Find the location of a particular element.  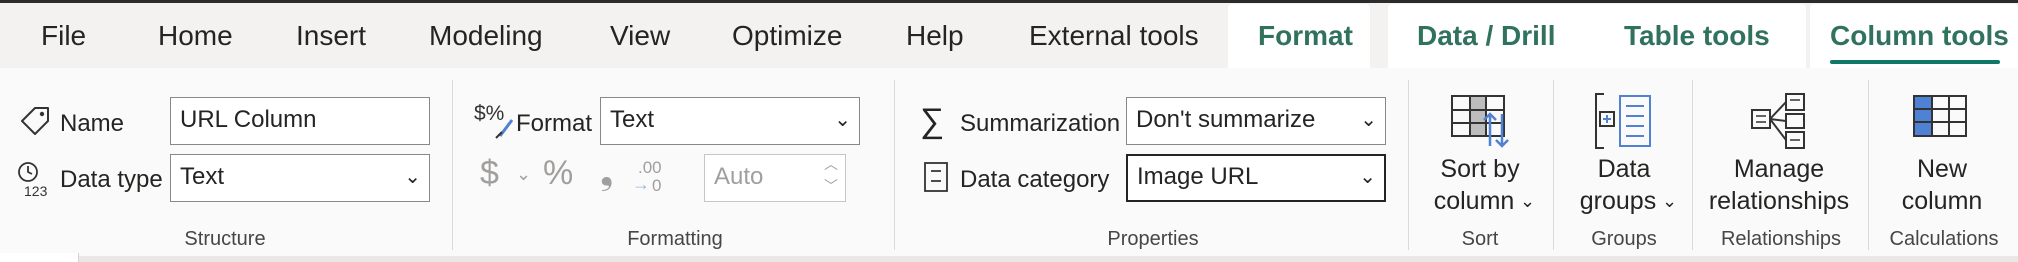

svg-text: 123 is located at coordinates (36, 191).